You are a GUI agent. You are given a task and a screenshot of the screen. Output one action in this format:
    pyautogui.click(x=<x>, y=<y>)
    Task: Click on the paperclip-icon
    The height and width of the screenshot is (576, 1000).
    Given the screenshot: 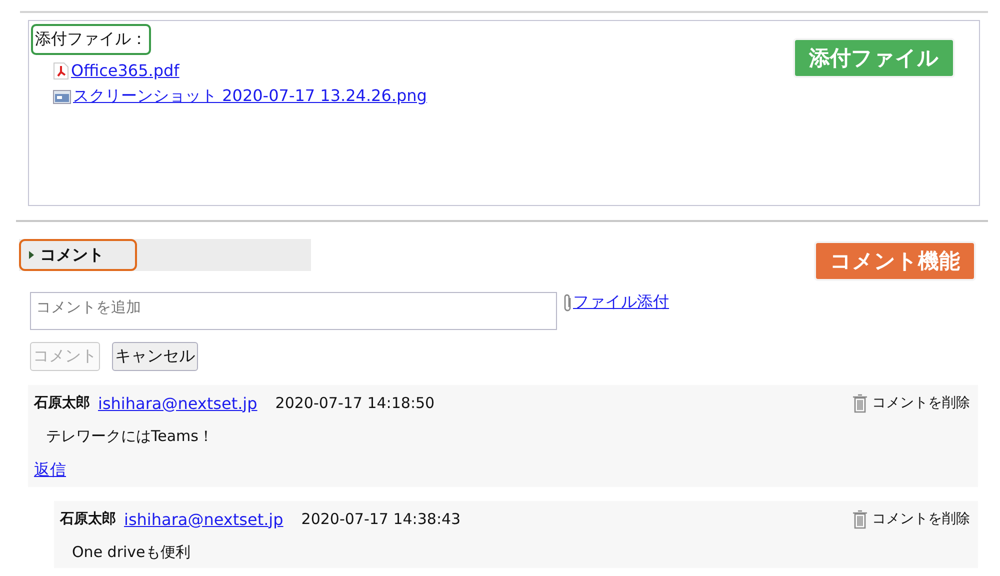 What is the action you would take?
    pyautogui.click(x=568, y=302)
    